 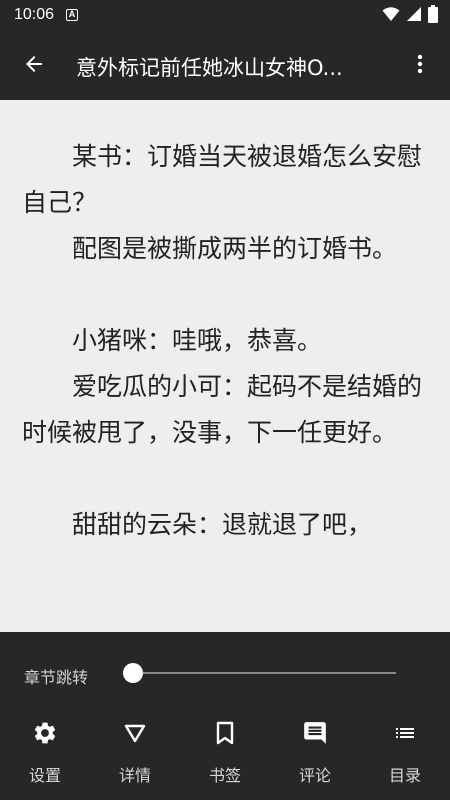 What do you see at coordinates (197, 340) in the screenshot?
I see `paragraph: 小猪咪：哇哦，恭喜。` at bounding box center [197, 340].